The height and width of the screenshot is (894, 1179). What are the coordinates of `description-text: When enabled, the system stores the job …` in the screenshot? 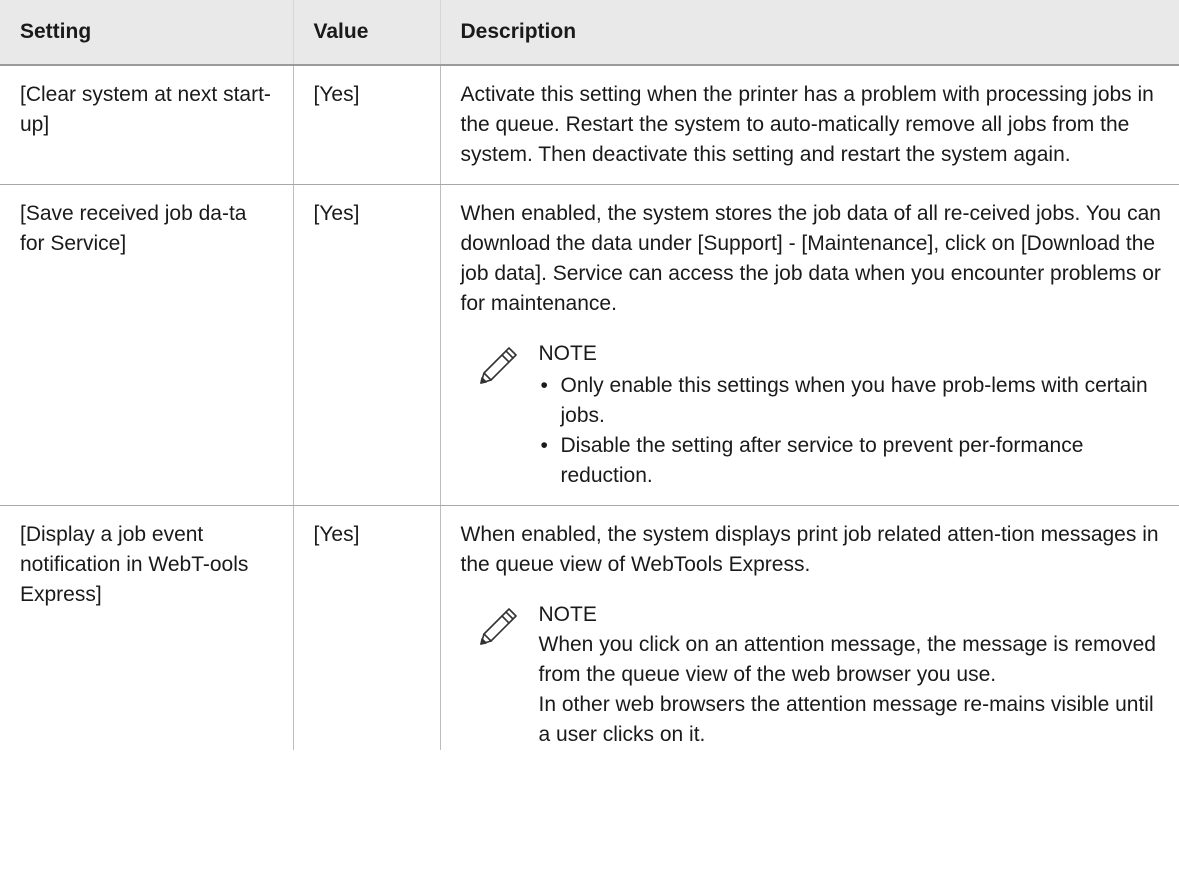 It's located at (810, 258).